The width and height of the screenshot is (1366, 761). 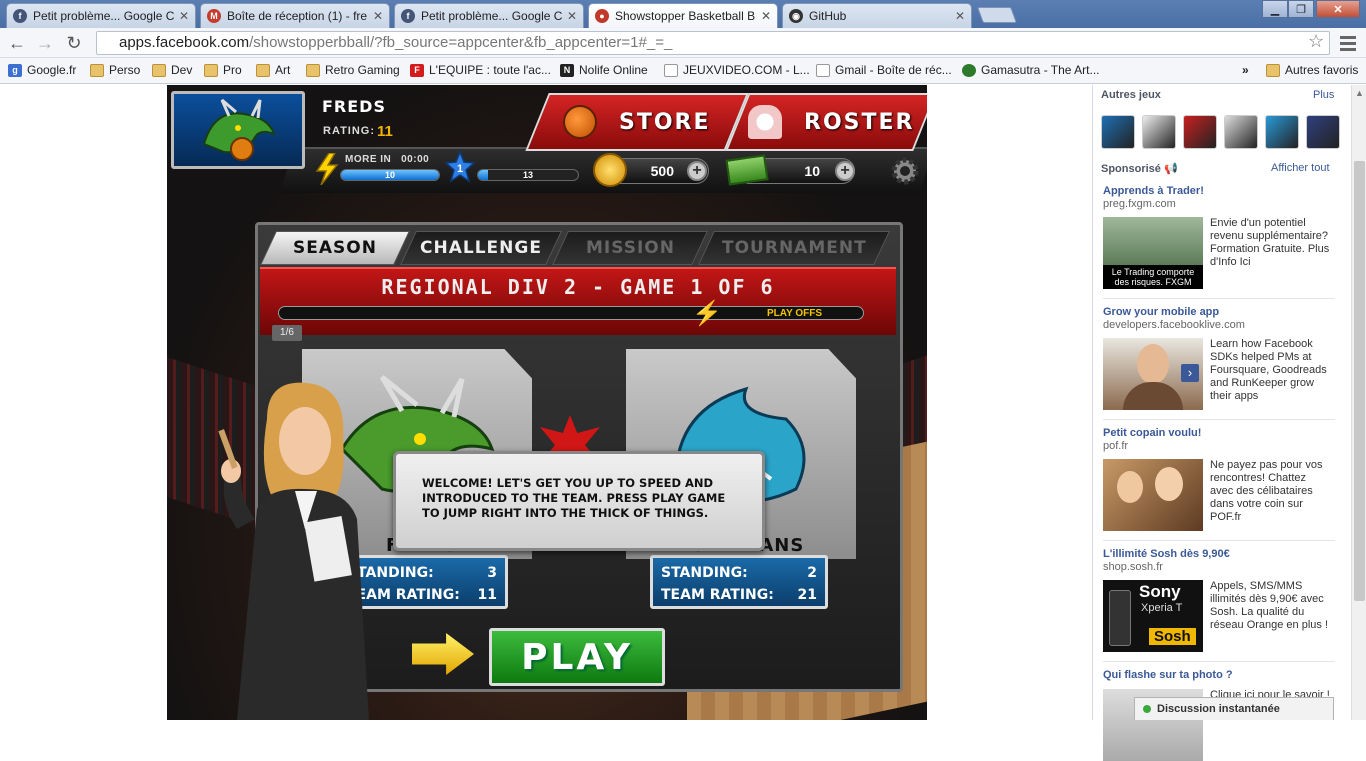 I want to click on level-value: 1, so click(x=460, y=169).